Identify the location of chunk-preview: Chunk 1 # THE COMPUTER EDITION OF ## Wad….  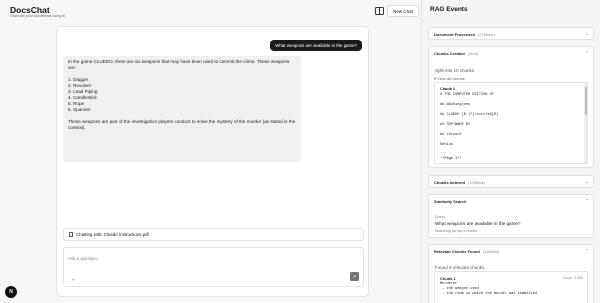
(511, 123).